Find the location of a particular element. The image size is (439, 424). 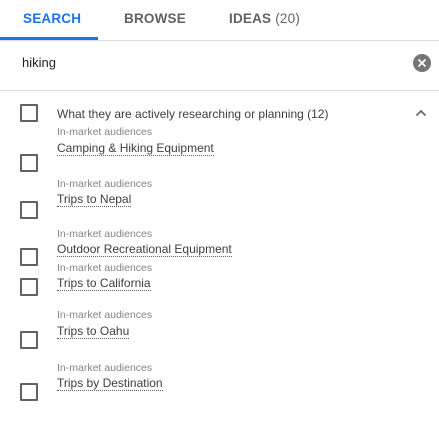

close-icon is located at coordinates (422, 63).